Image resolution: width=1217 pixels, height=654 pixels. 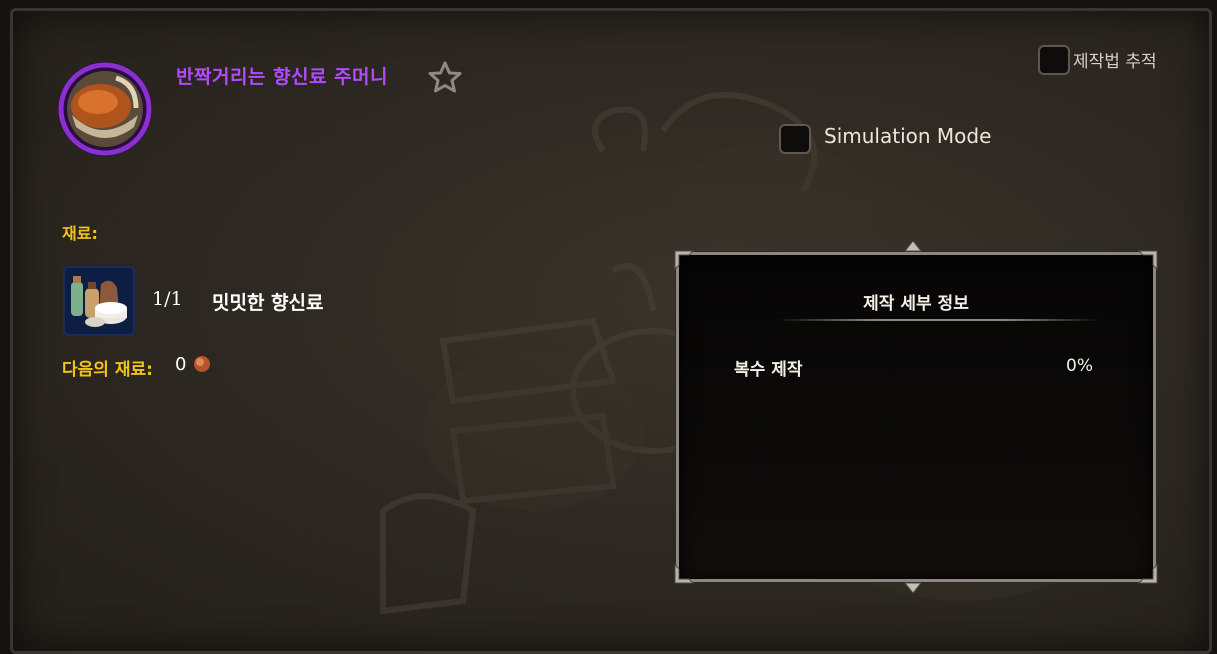 What do you see at coordinates (167, 299) in the screenshot?
I see `reagent-count: 1/1` at bounding box center [167, 299].